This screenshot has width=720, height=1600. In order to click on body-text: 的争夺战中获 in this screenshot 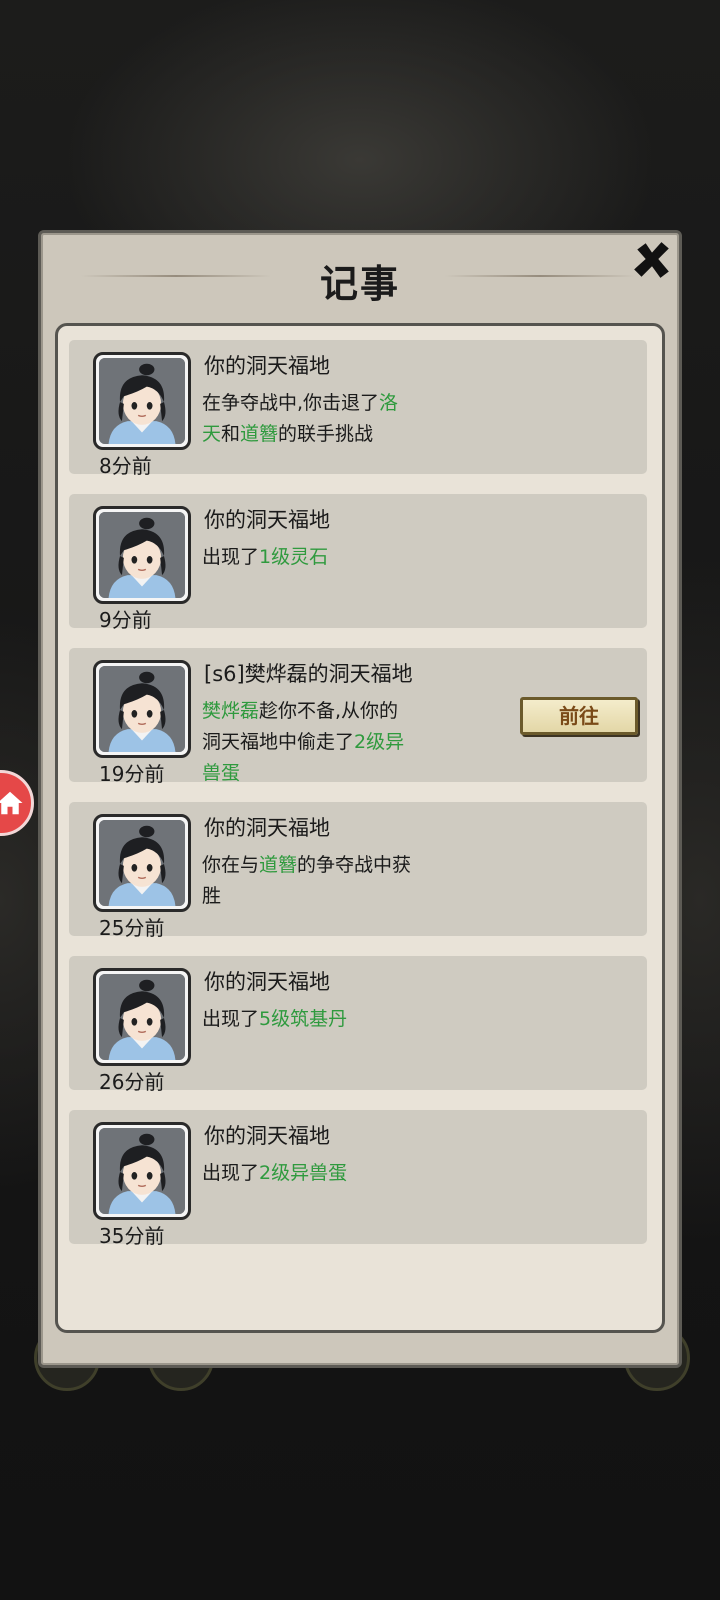, I will do `click(354, 865)`.